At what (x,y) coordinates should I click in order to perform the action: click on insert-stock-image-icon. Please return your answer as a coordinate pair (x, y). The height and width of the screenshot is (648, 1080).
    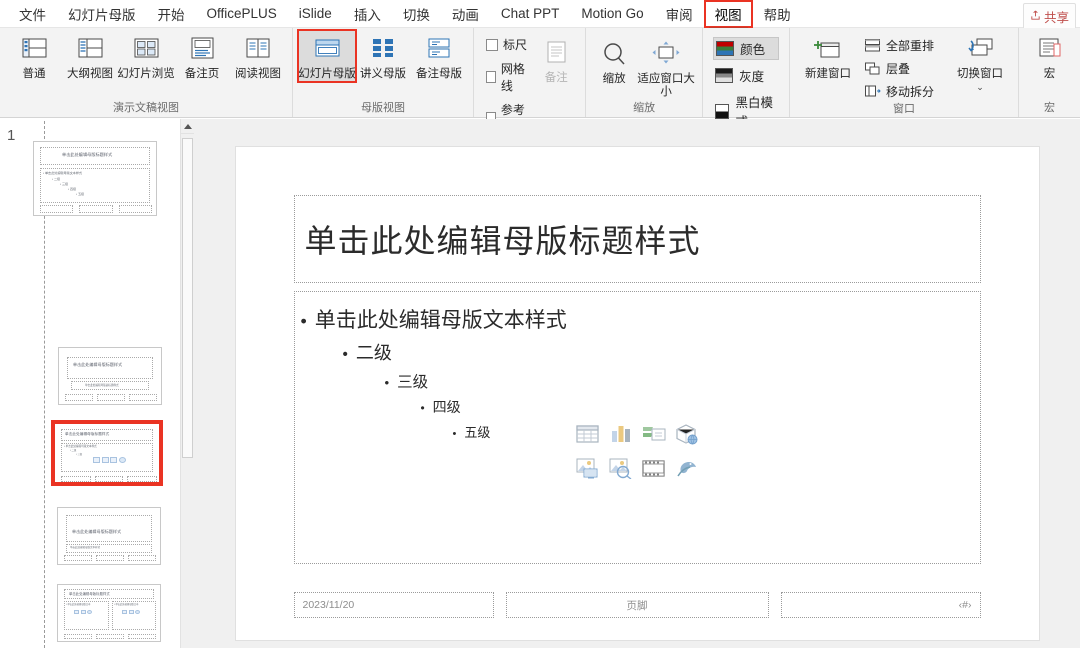
    Looking at the image, I should click on (620, 468).